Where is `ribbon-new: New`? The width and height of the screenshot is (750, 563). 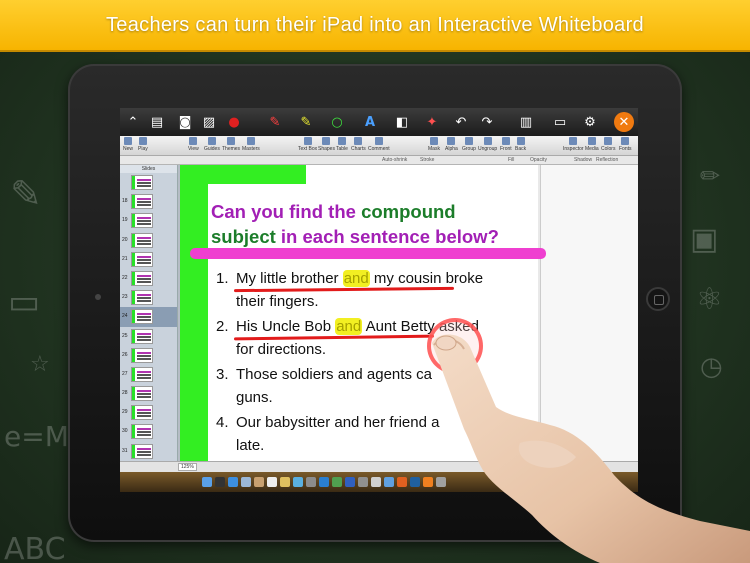
ribbon-new: New is located at coordinates (128, 144).